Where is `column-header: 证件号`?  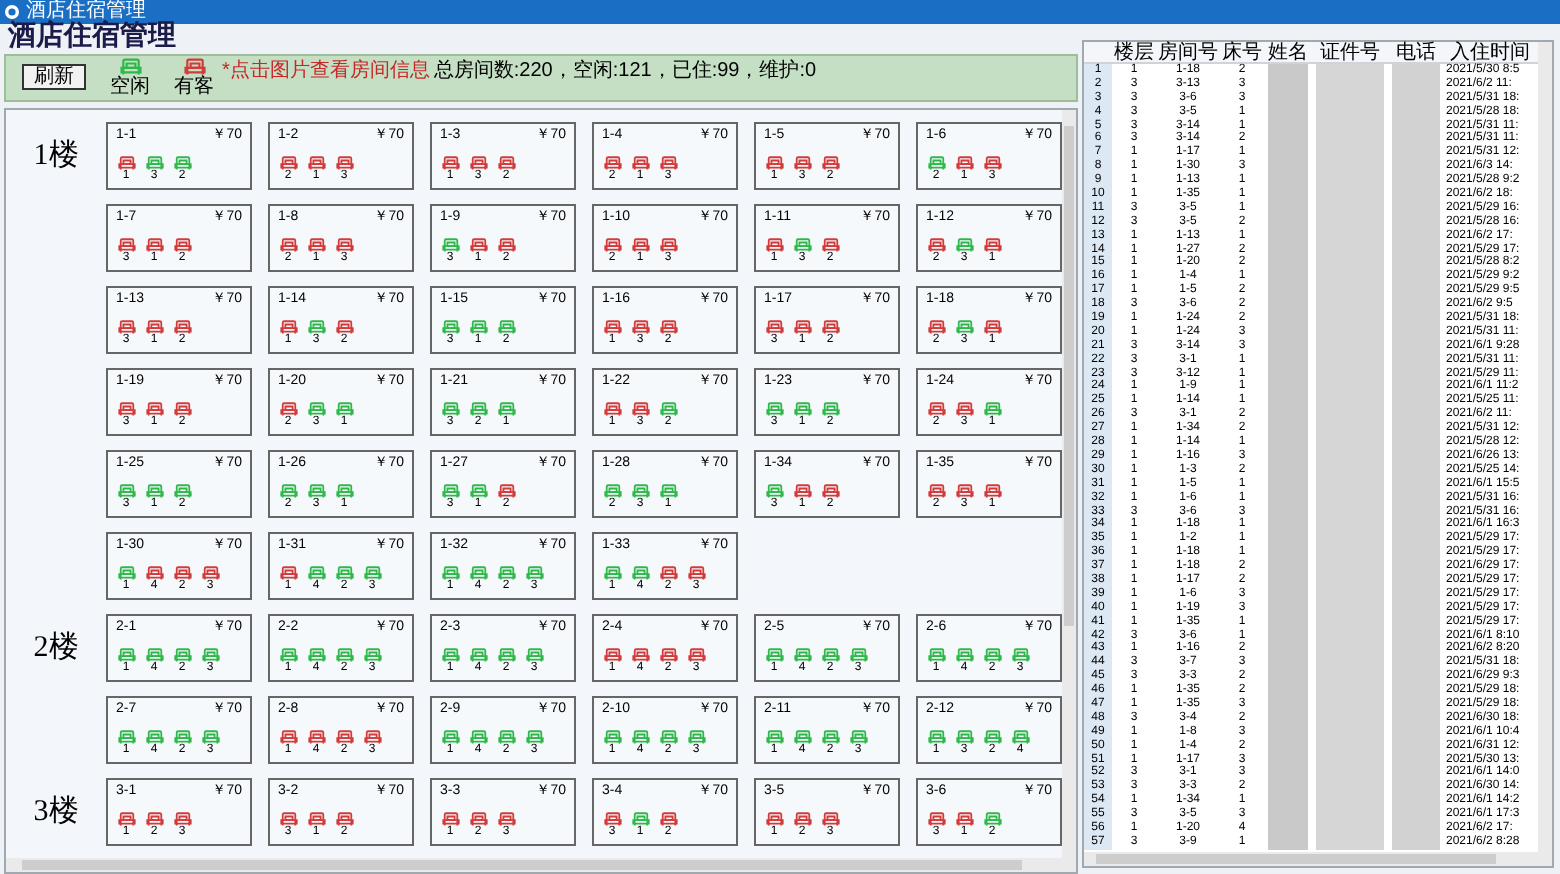 column-header: 证件号 is located at coordinates (1350, 52).